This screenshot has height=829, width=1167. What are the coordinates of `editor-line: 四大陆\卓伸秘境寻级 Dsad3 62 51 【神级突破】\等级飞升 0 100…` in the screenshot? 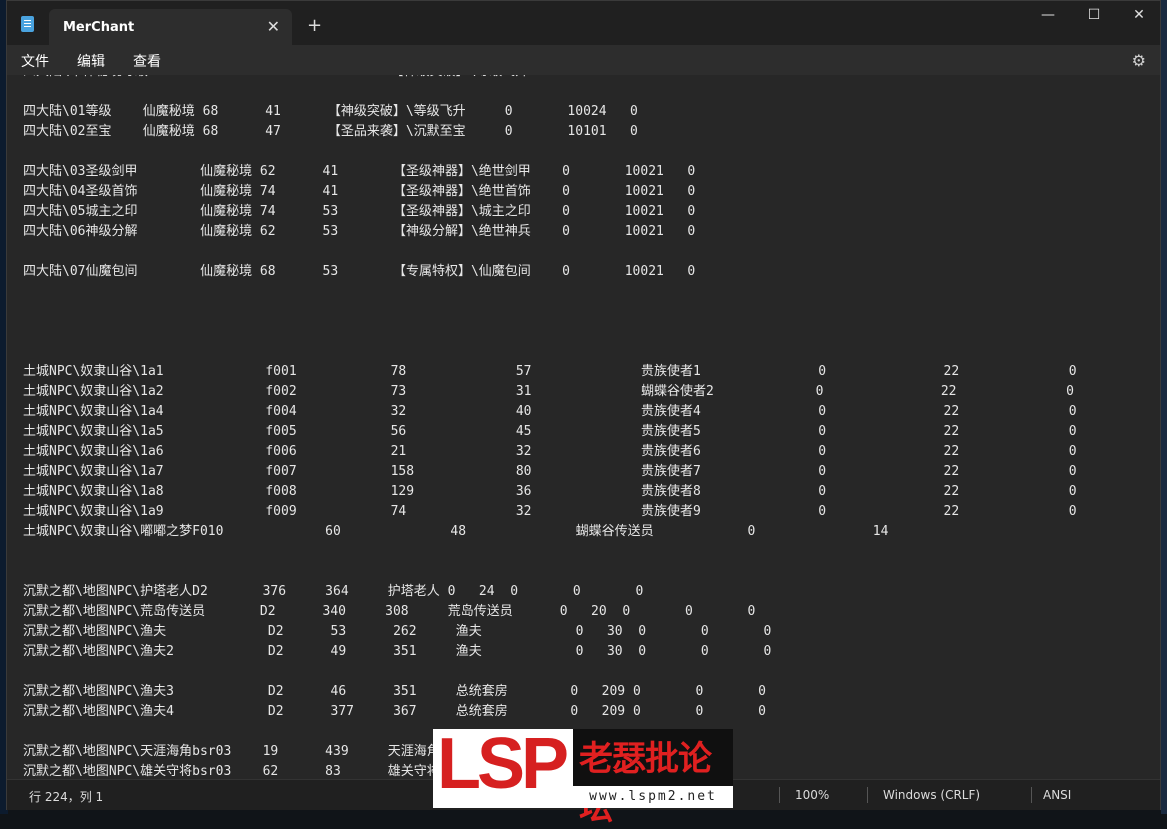 It's located at (550, 78).